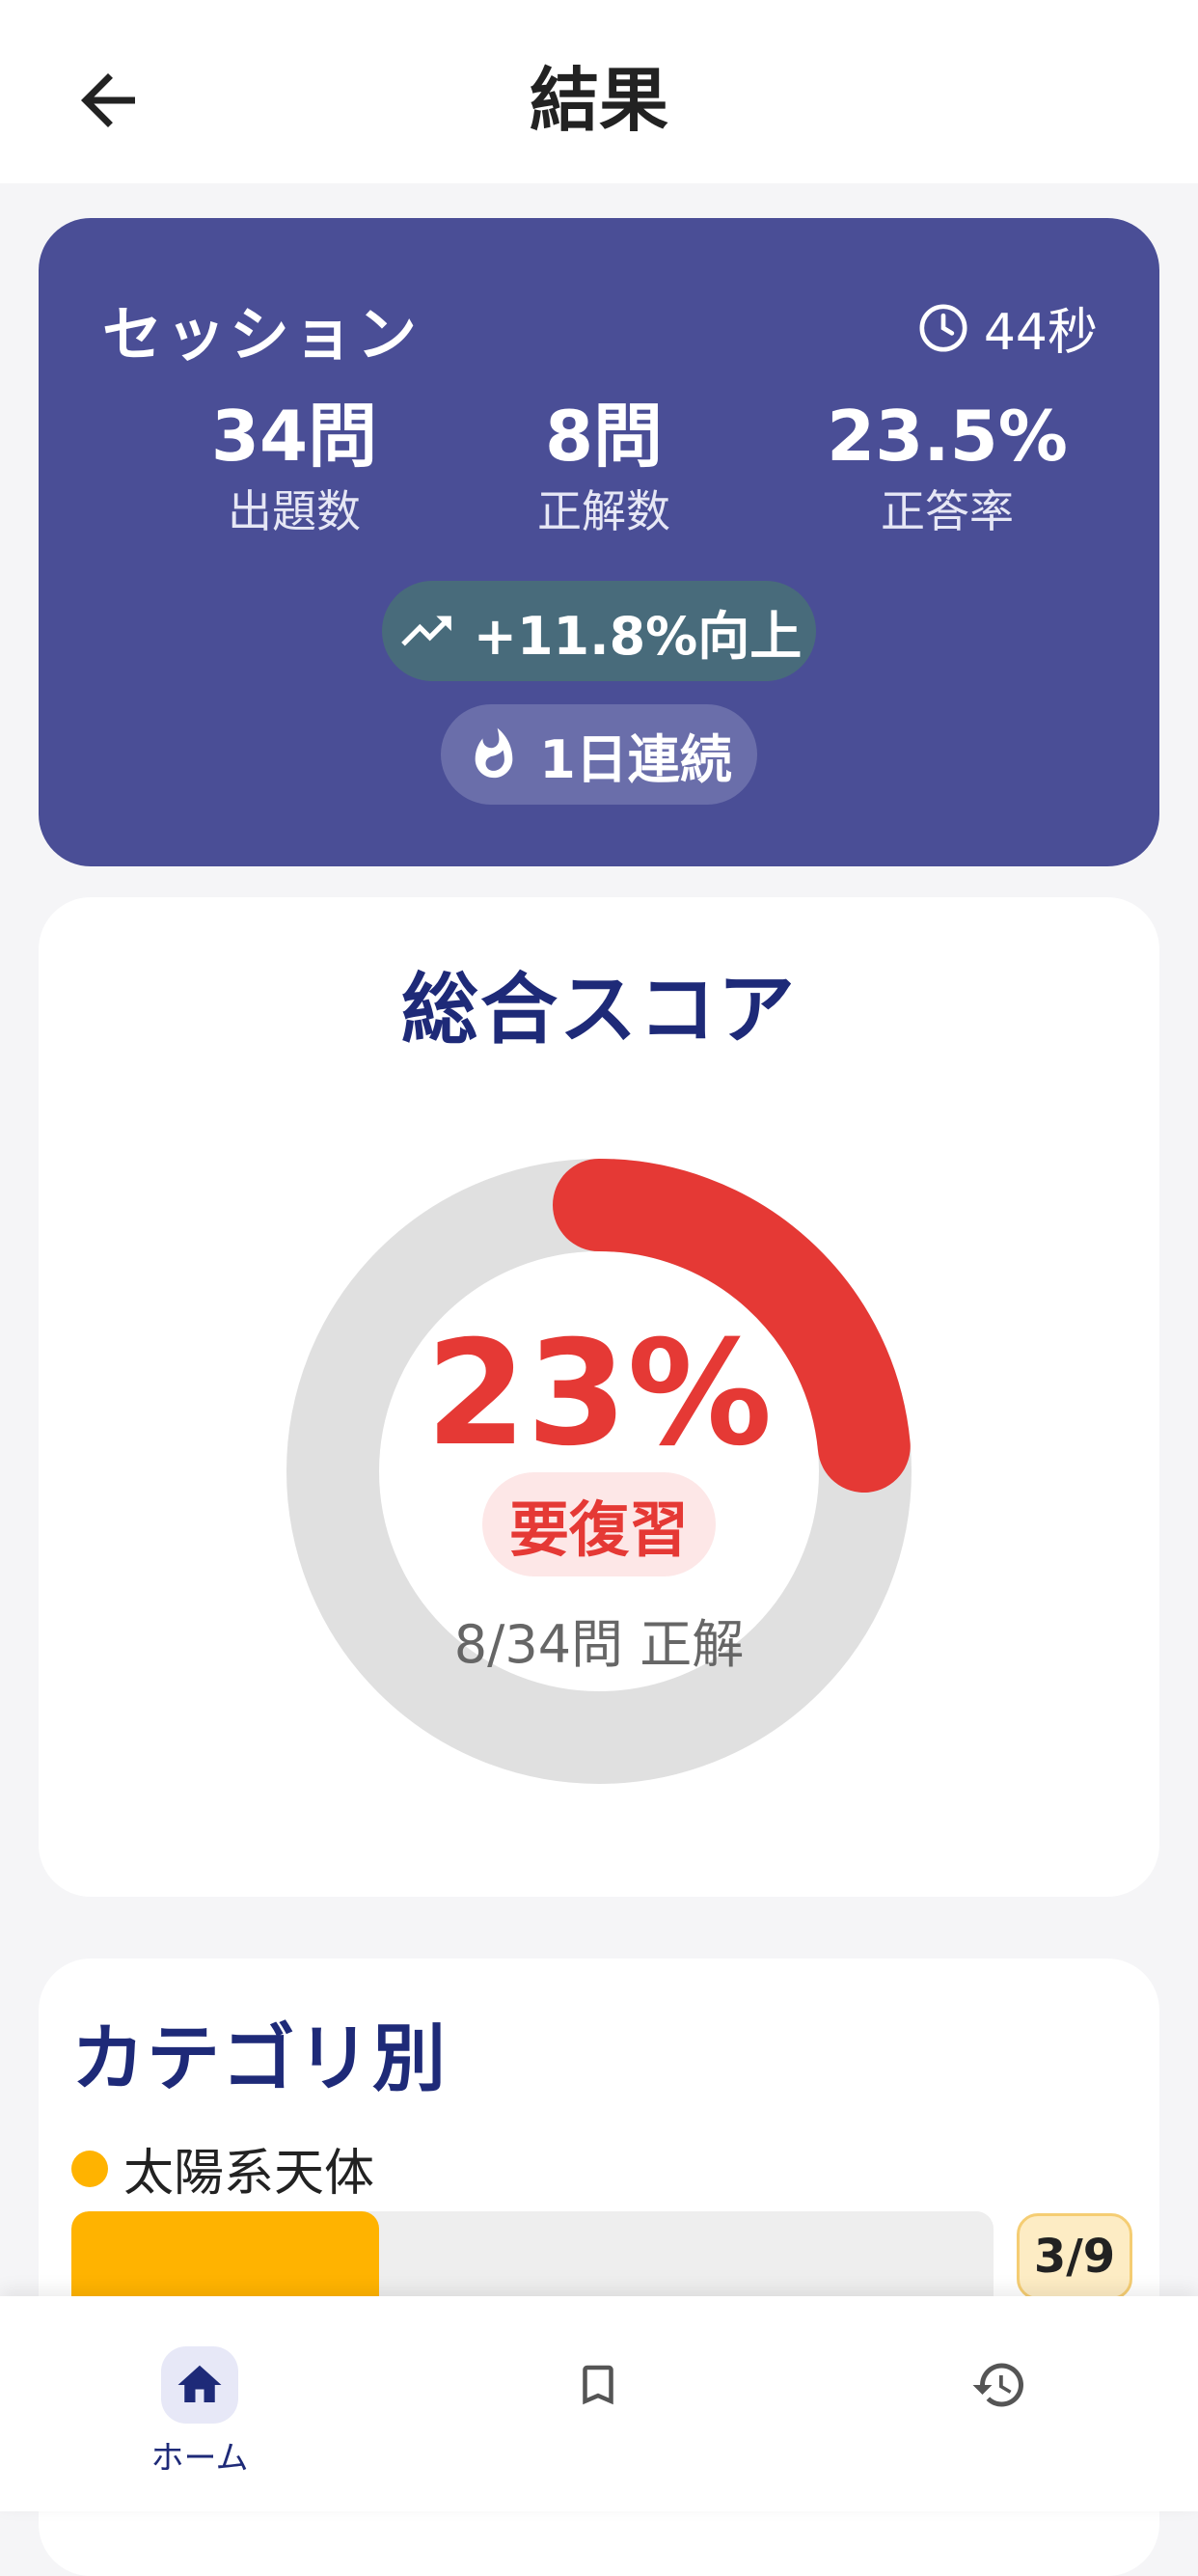 This screenshot has height=2576, width=1198. I want to click on nav-history-wrap, so click(999, 2385).